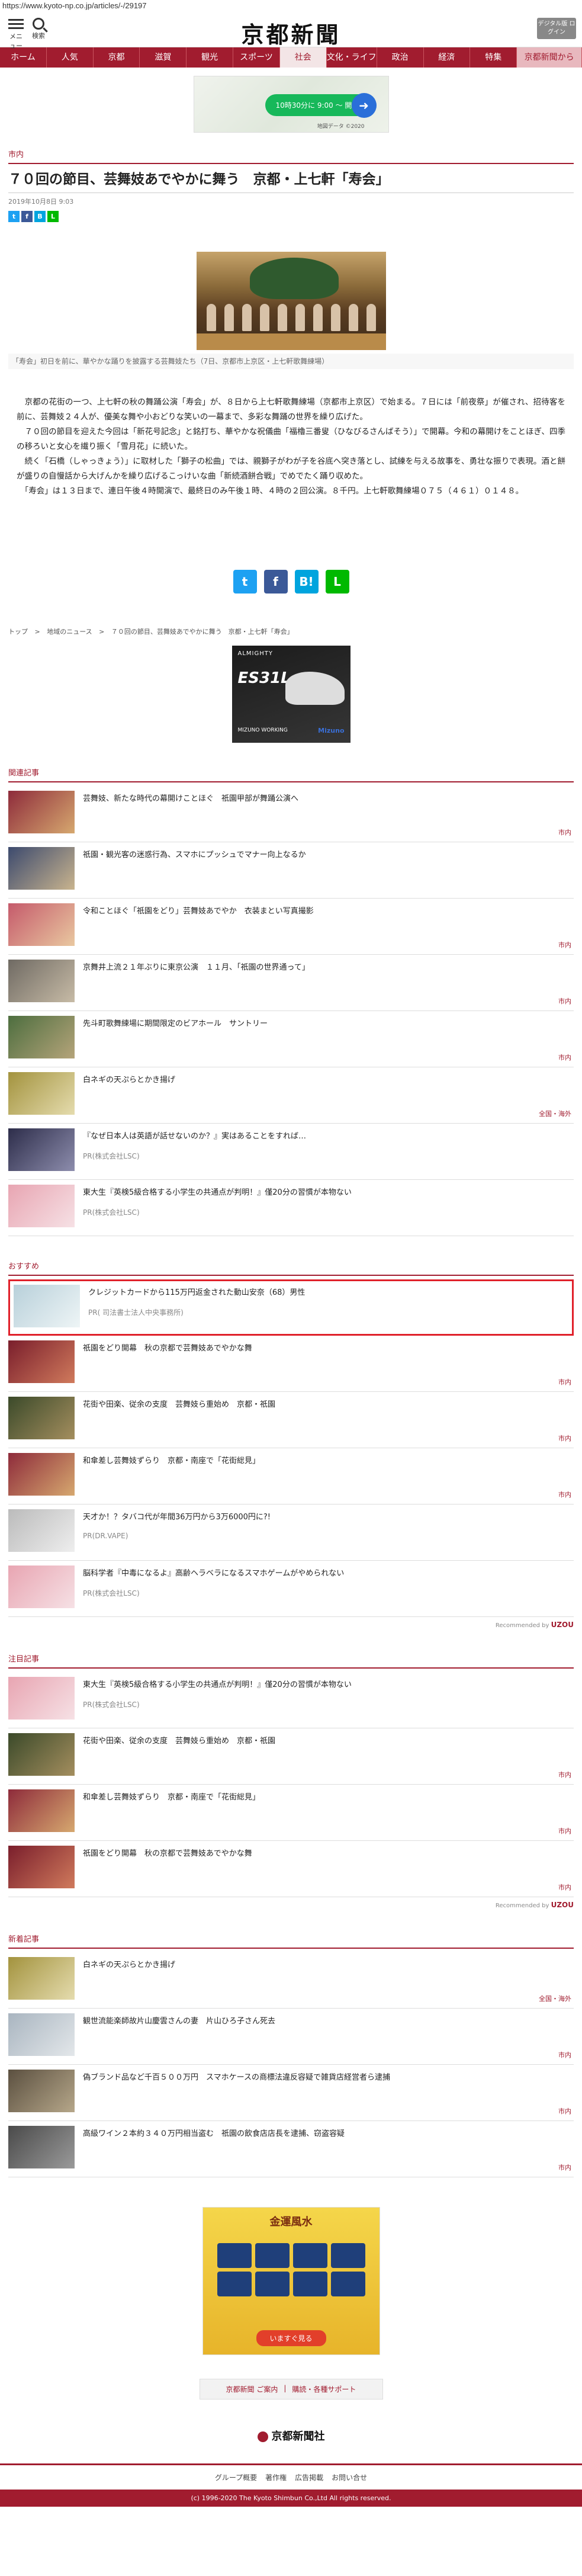 The image size is (582, 2576). What do you see at coordinates (70, 58) in the screenshot?
I see `nav-item-popular: 人気` at bounding box center [70, 58].